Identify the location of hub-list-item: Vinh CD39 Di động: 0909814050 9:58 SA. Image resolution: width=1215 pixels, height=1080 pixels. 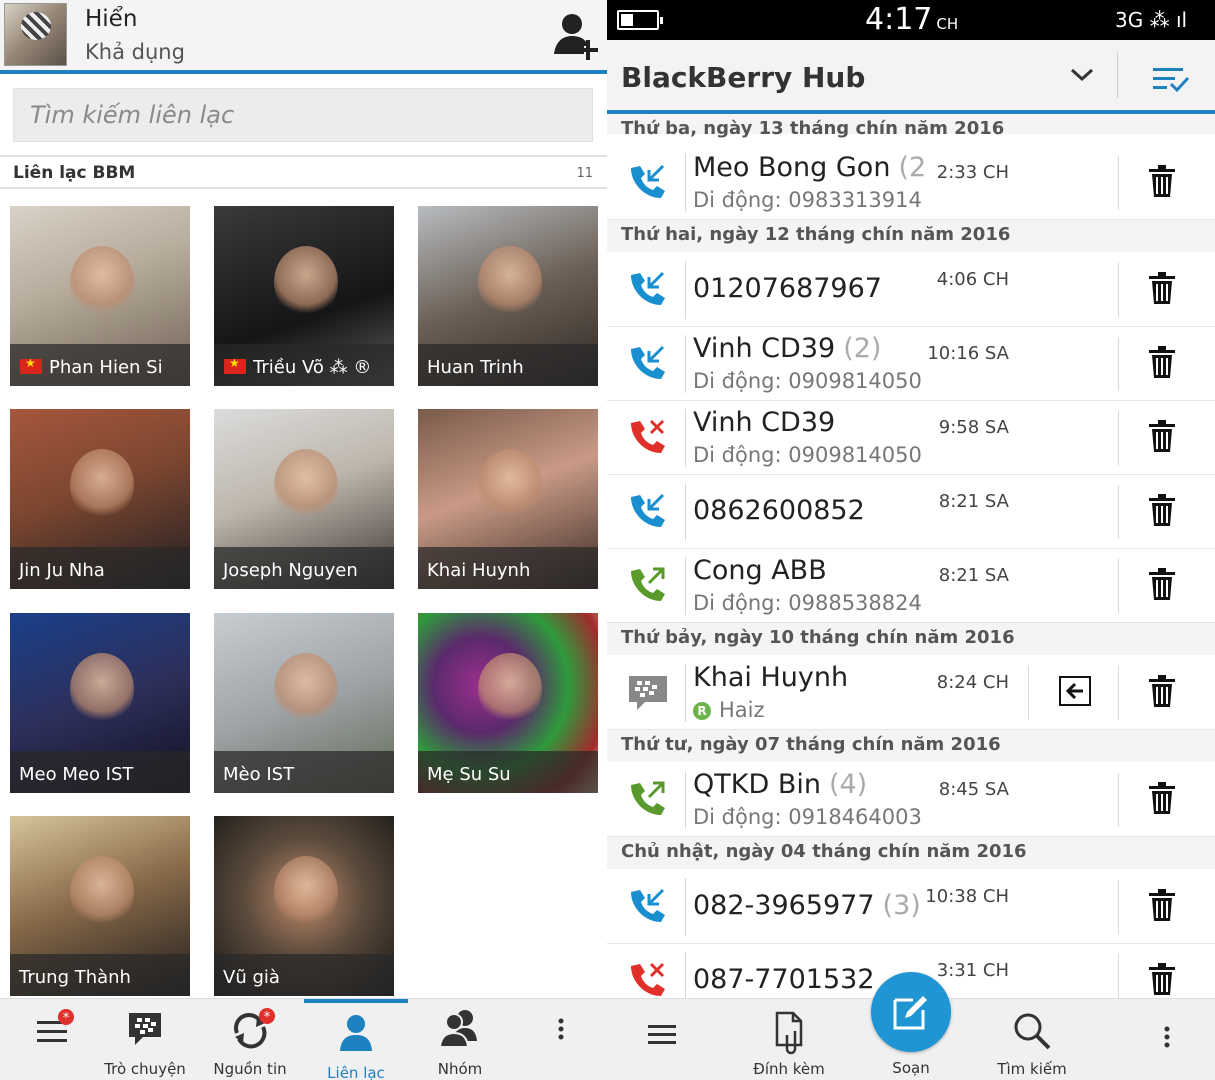
(911, 438).